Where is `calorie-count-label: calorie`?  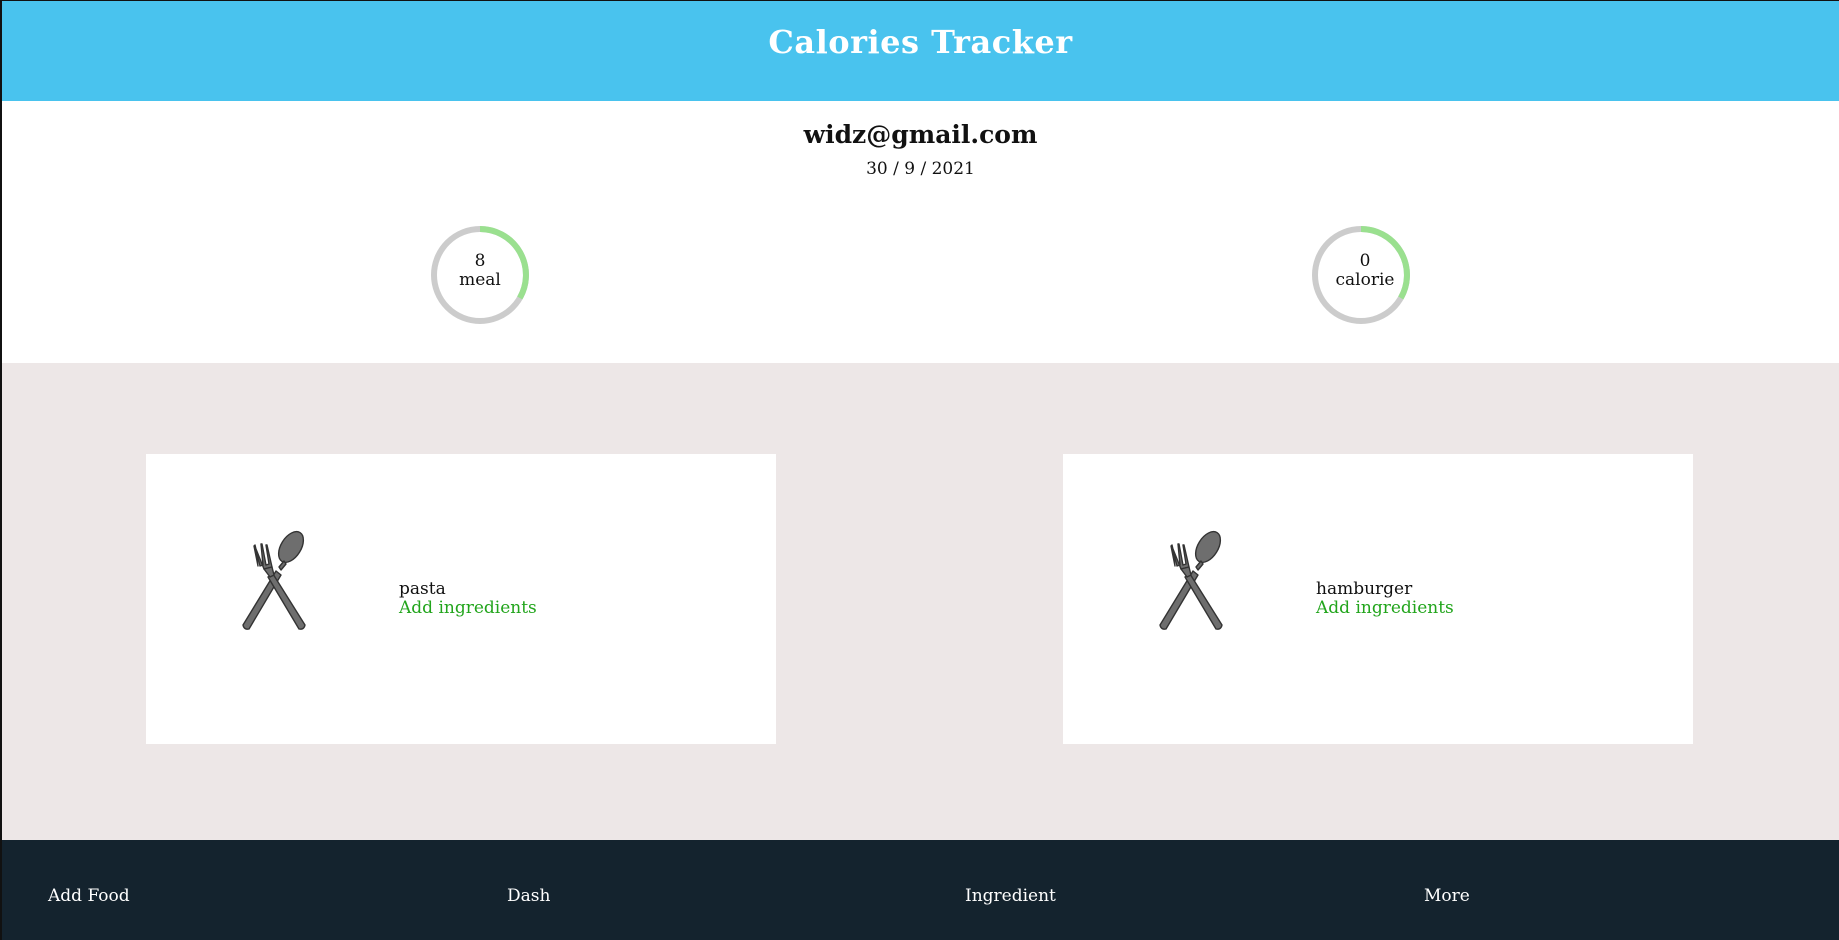 calorie-count-label: calorie is located at coordinates (1365, 280).